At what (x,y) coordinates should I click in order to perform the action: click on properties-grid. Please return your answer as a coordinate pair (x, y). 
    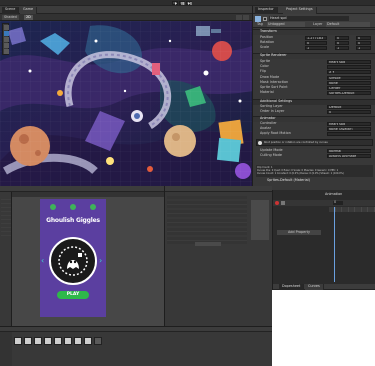
    Looking at the image, I should click on (207, 221).